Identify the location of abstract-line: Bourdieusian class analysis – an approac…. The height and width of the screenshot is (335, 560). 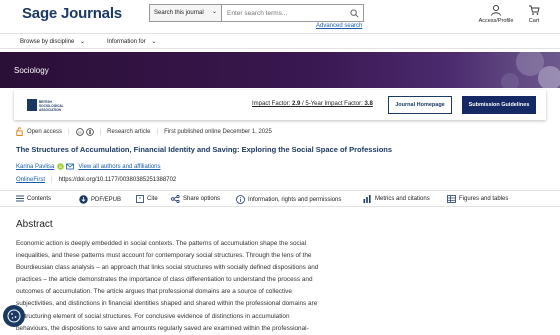
(167, 268).